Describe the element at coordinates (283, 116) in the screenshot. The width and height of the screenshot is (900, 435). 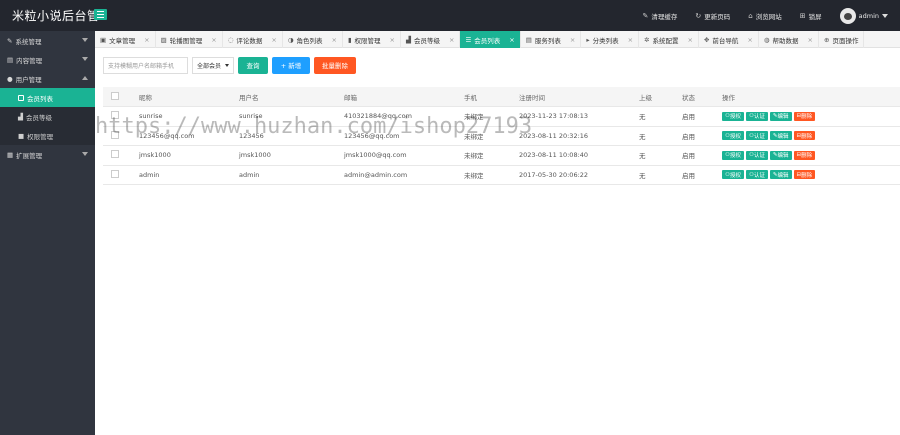
I see `cell-username: sunrise` at that location.